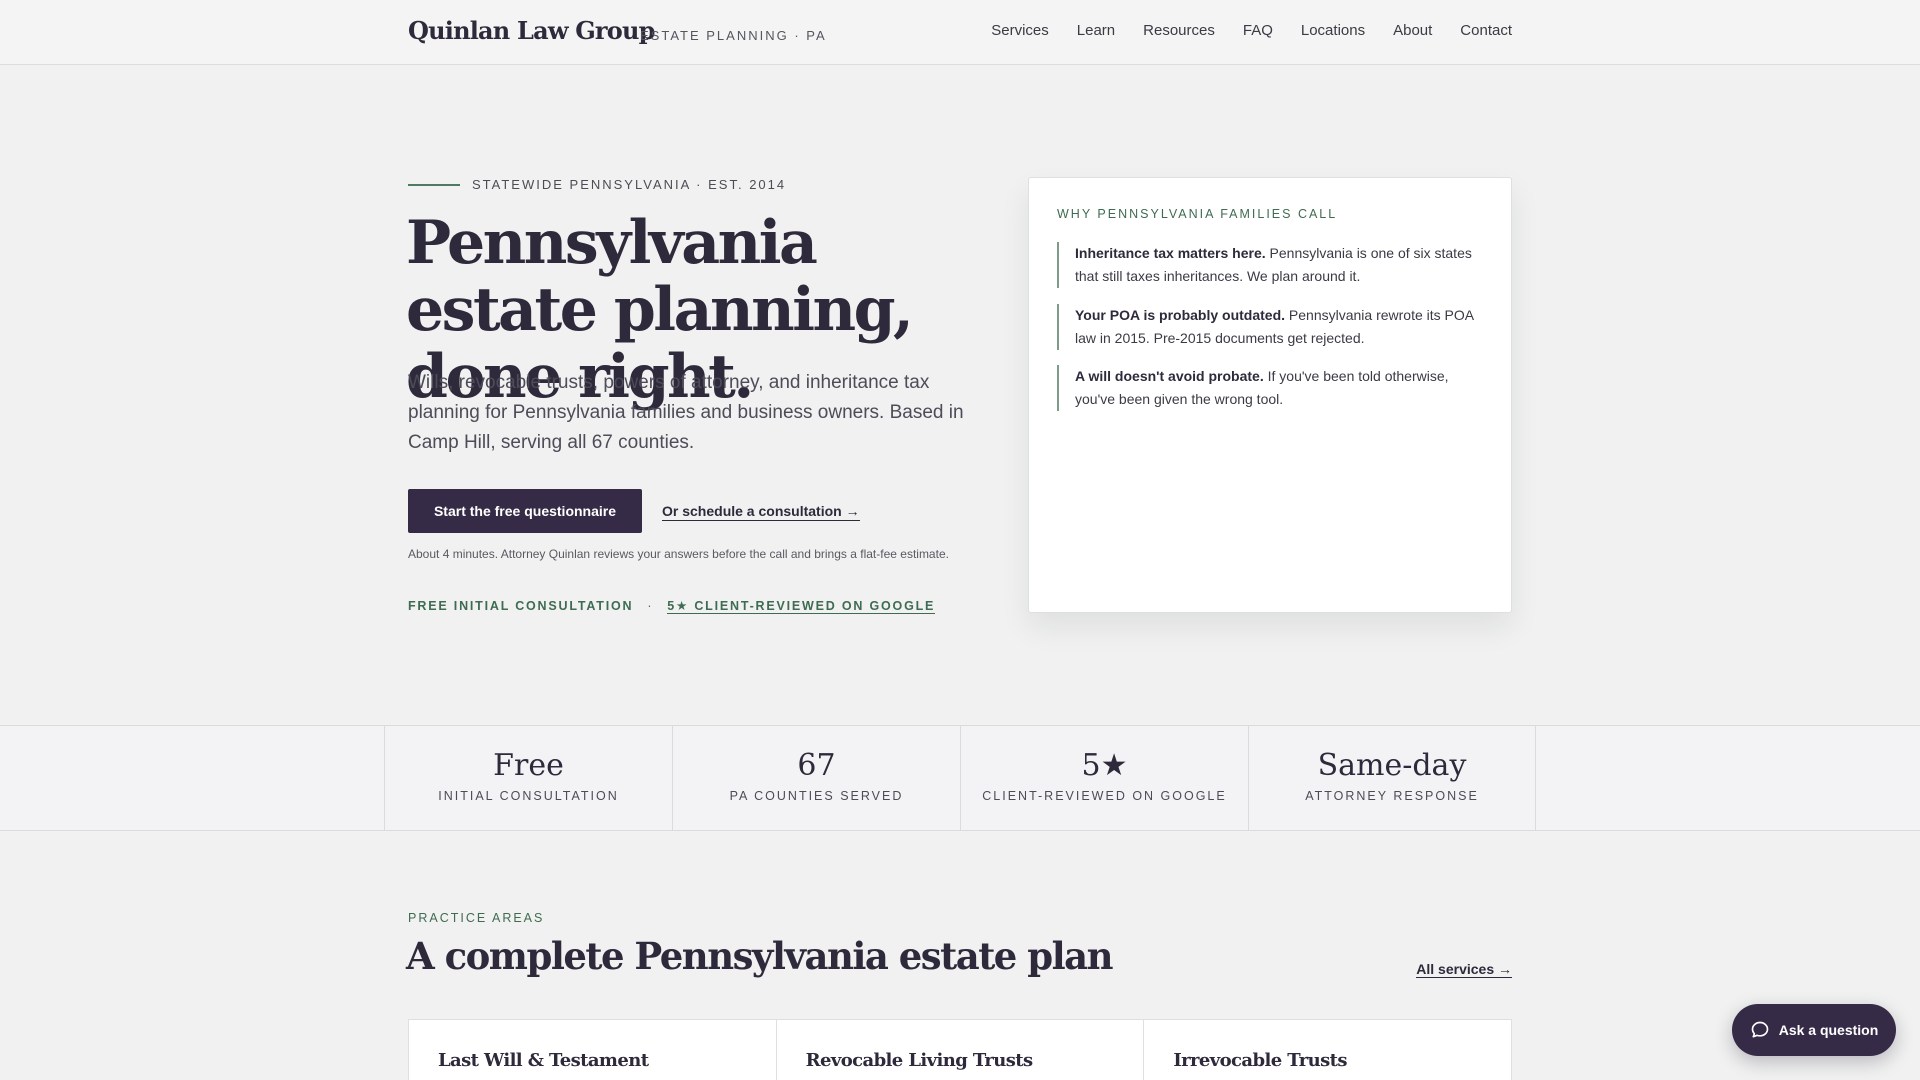 Image resolution: width=1920 pixels, height=1080 pixels. Describe the element at coordinates (761, 512) in the screenshot. I see `schedule-consultation-link: Or schedule a consultation →` at that location.